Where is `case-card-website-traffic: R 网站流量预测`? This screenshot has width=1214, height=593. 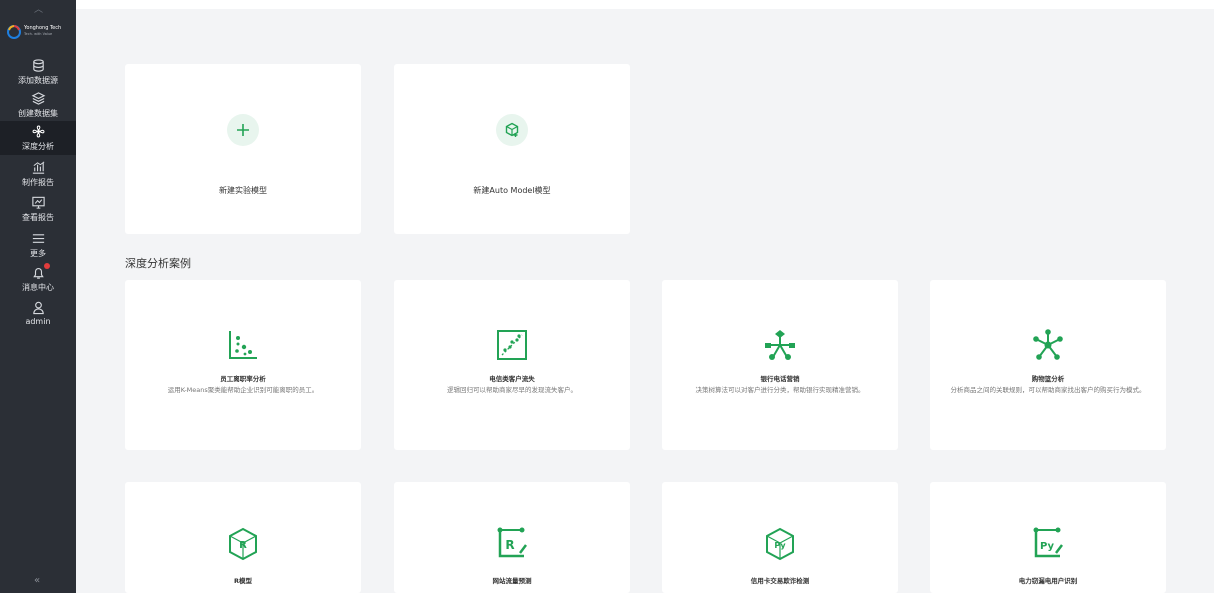 case-card-website-traffic: R 网站流量预测 is located at coordinates (512, 537).